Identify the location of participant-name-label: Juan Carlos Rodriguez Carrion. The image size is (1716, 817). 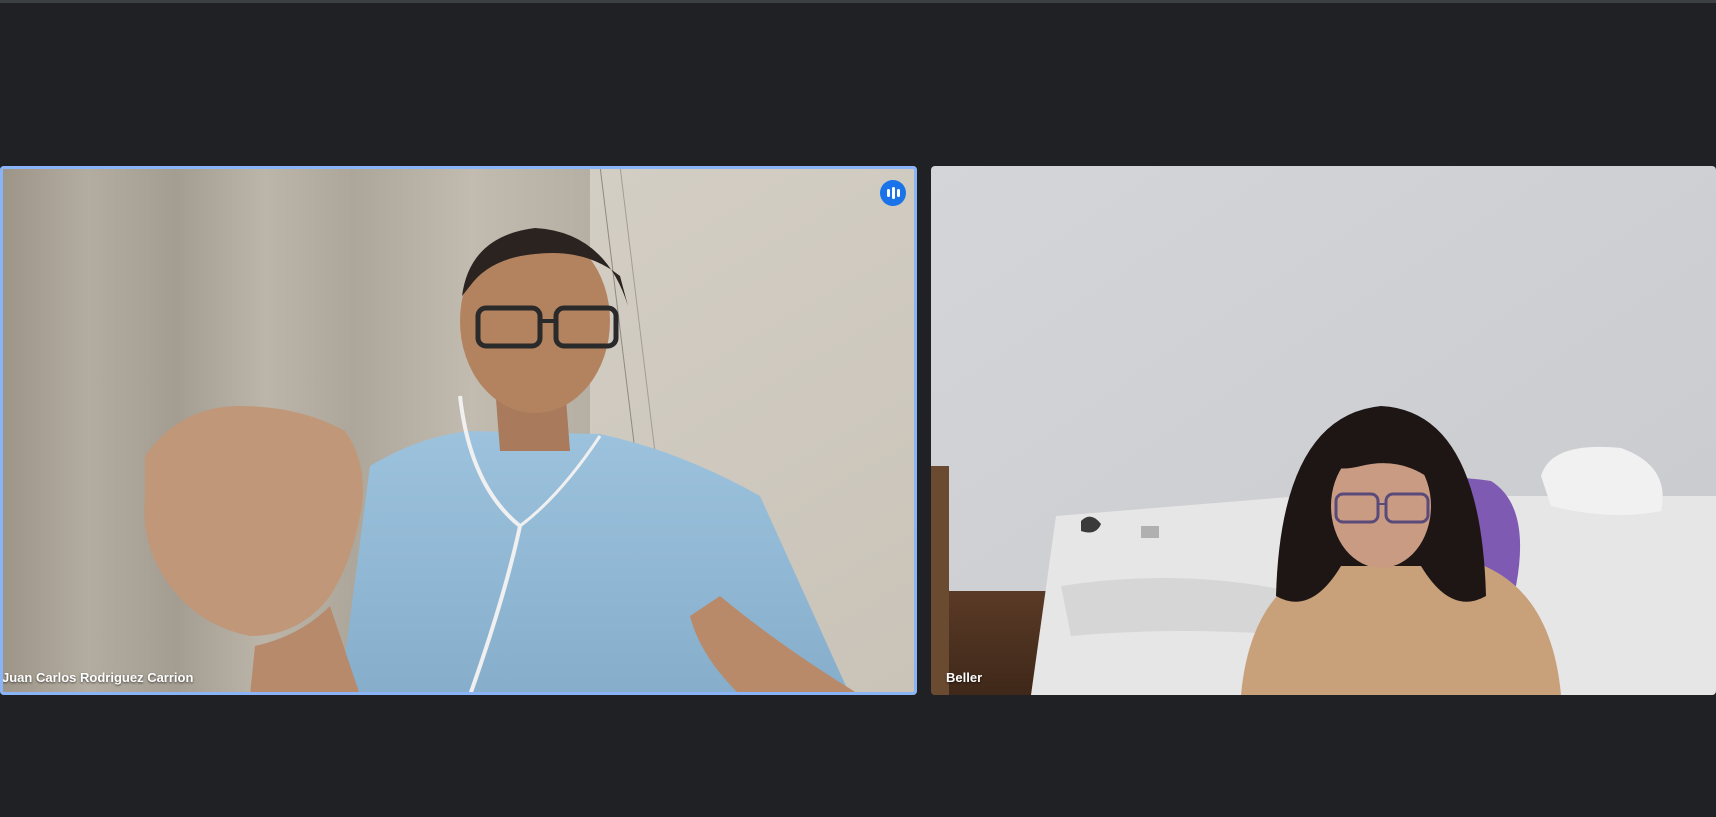
(98, 677).